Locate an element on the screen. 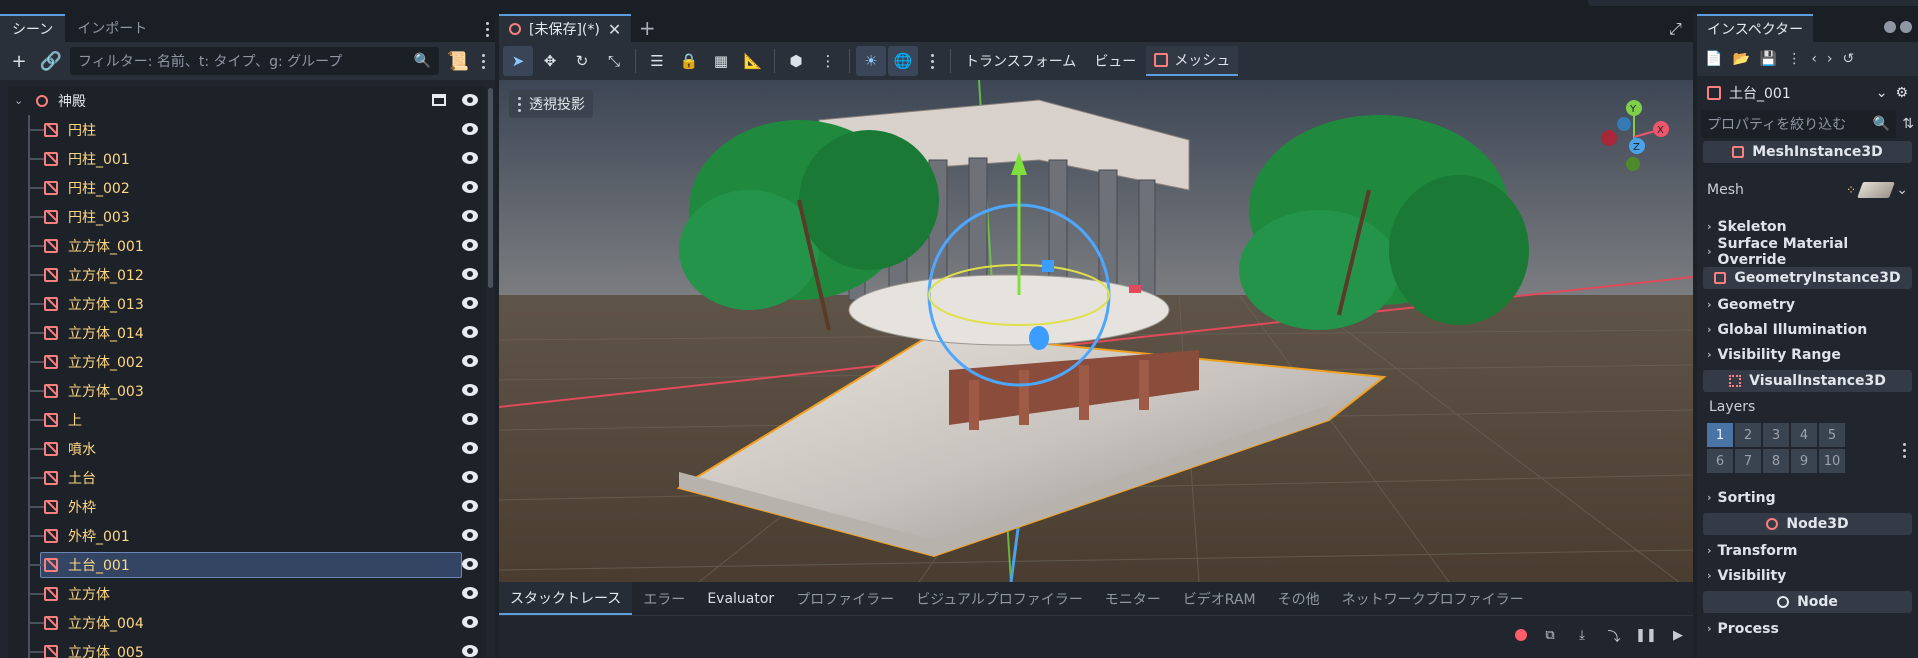 The width and height of the screenshot is (1918, 658). layer-toggle: 2 is located at coordinates (1748, 435).